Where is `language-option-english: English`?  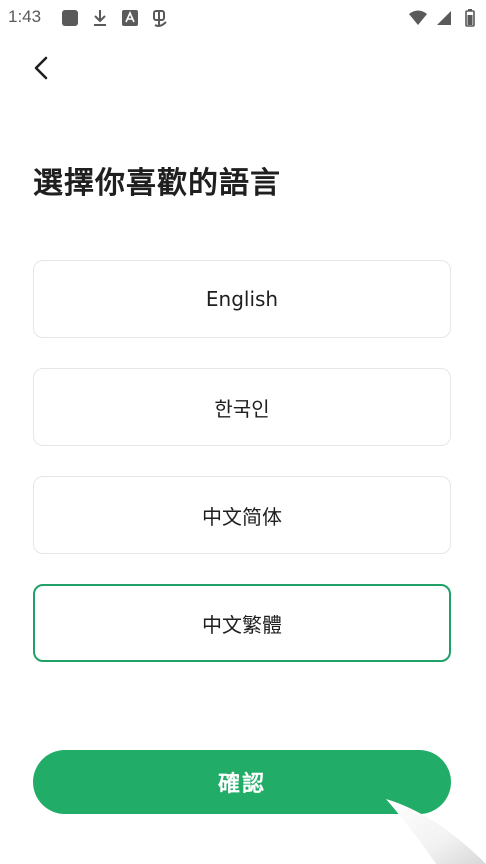 language-option-english: English is located at coordinates (242, 299).